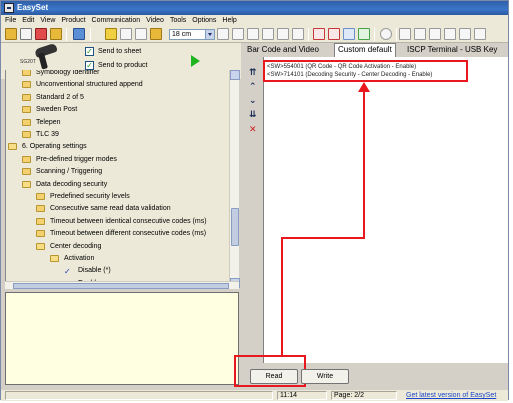 The image size is (513, 403). Describe the element at coordinates (89, 51) in the screenshot. I see `send-to-sheet-checkbox: ✓` at that location.